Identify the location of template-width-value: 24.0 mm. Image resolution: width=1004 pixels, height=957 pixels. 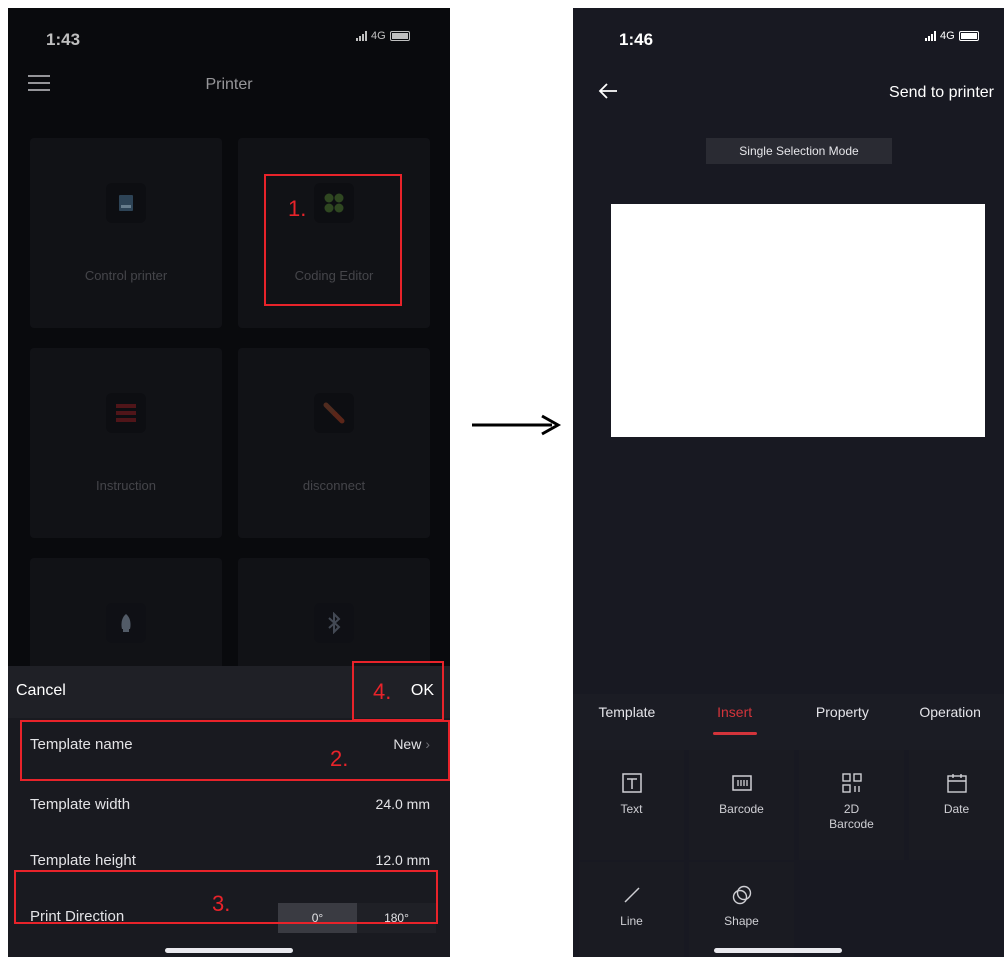
(402, 804).